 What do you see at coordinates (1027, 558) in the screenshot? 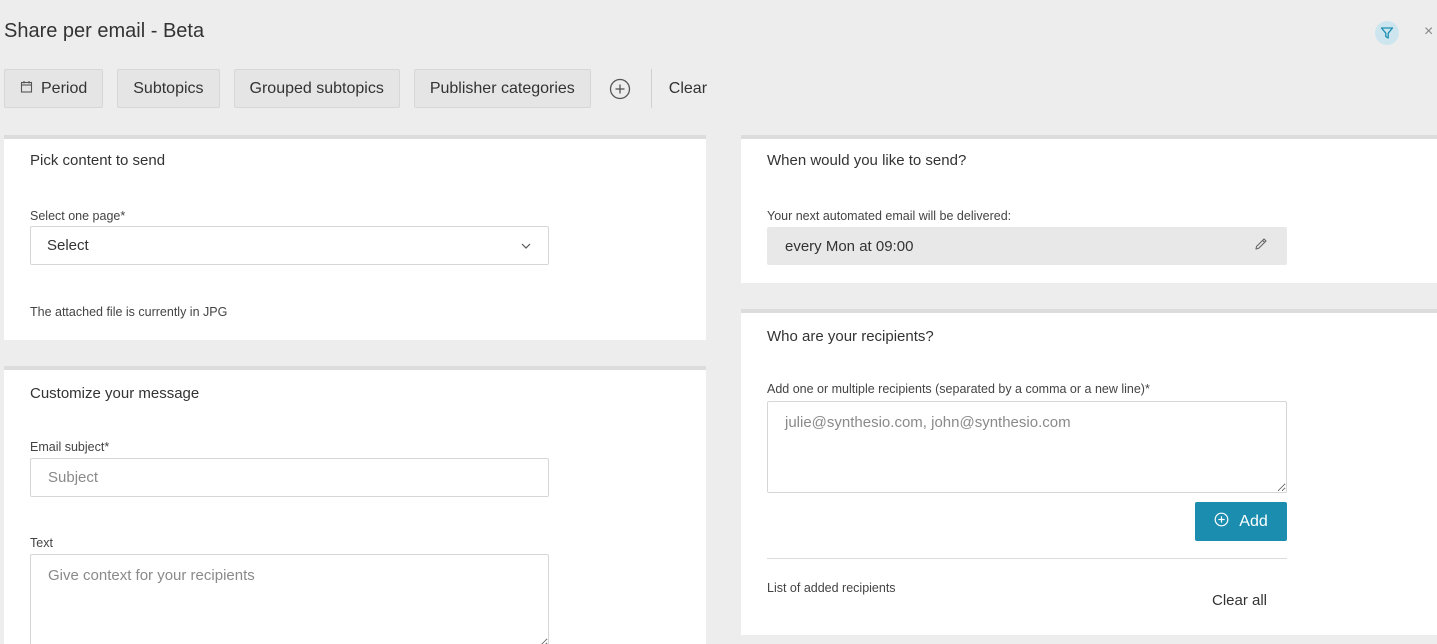
I see `recipients-divider` at bounding box center [1027, 558].